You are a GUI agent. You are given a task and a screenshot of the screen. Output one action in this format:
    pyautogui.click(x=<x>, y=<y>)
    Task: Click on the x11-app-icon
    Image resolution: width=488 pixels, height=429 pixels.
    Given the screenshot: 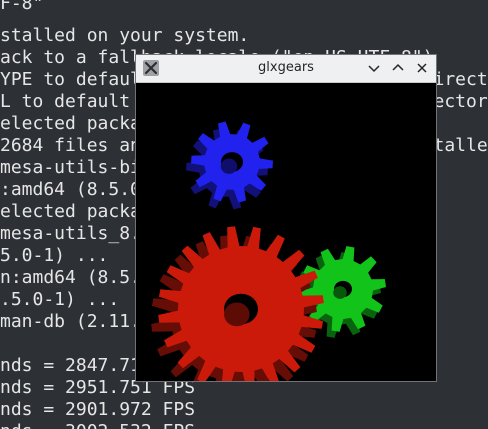 What is the action you would take?
    pyautogui.click(x=151, y=68)
    